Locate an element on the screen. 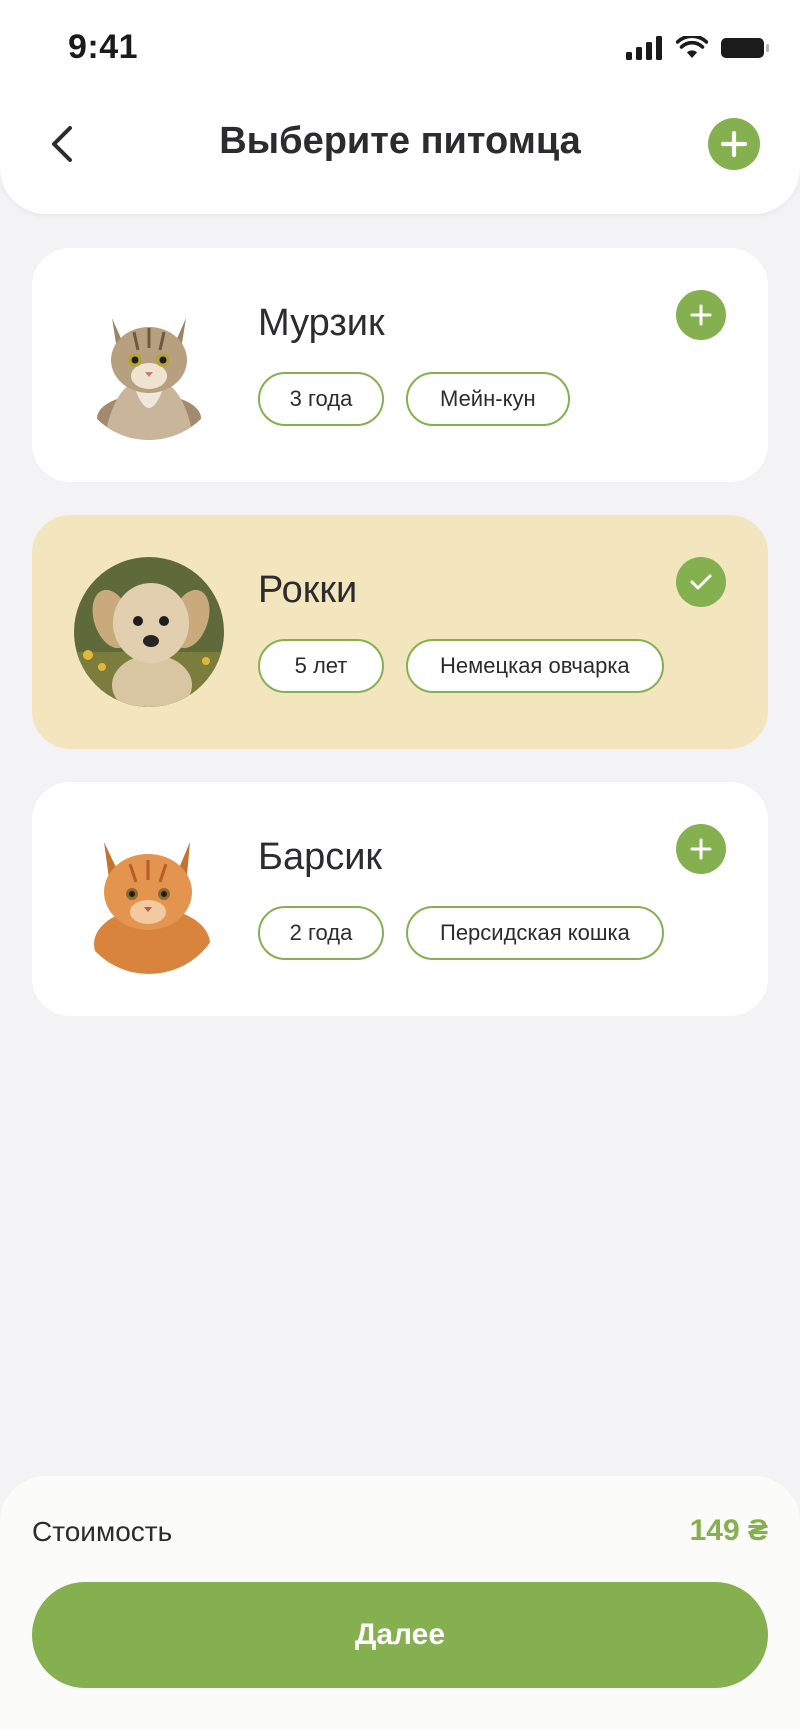  pet-tags: 2 года Персидская кошка is located at coordinates (461, 933).